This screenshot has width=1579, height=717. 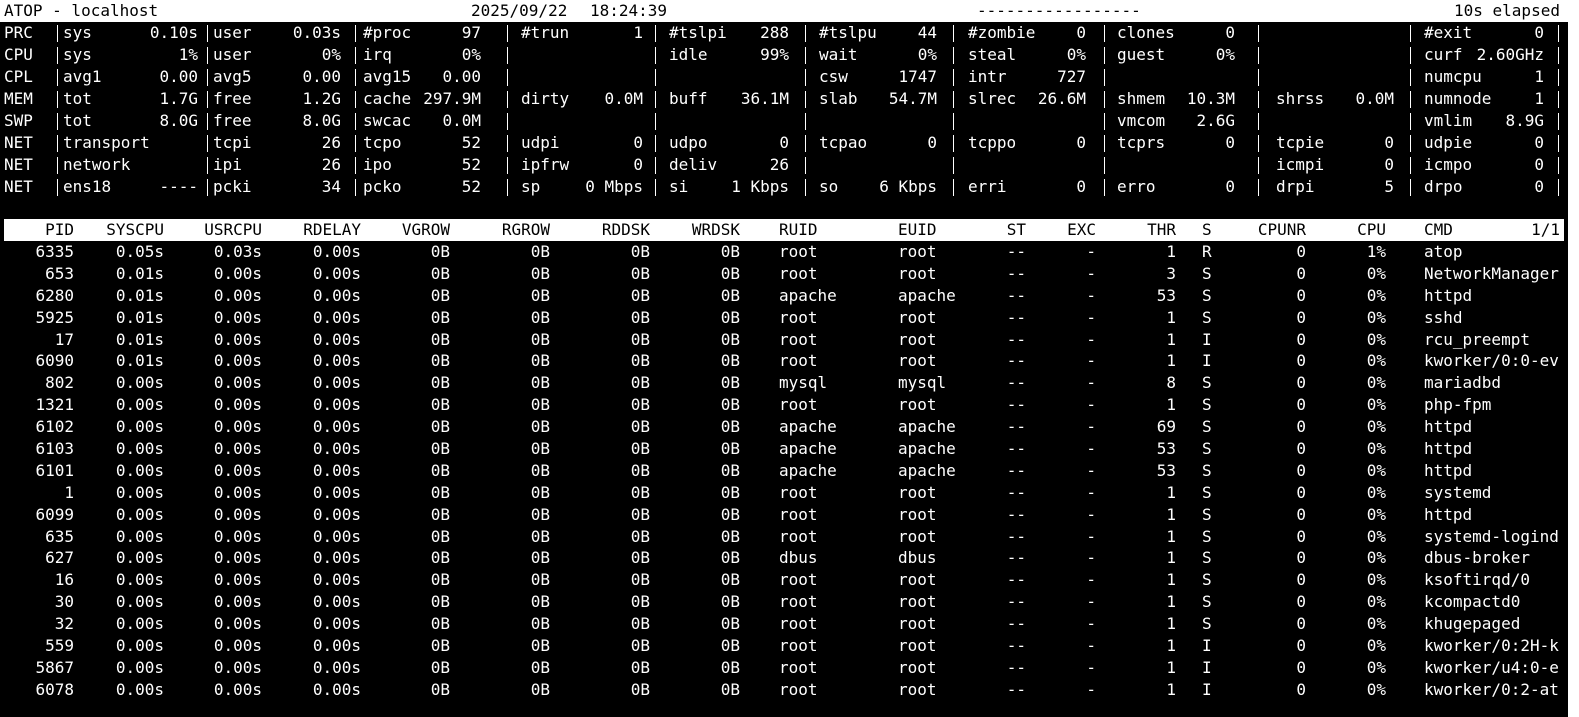 What do you see at coordinates (834, 230) in the screenshot?
I see `col-header-ruid: RUID` at bounding box center [834, 230].